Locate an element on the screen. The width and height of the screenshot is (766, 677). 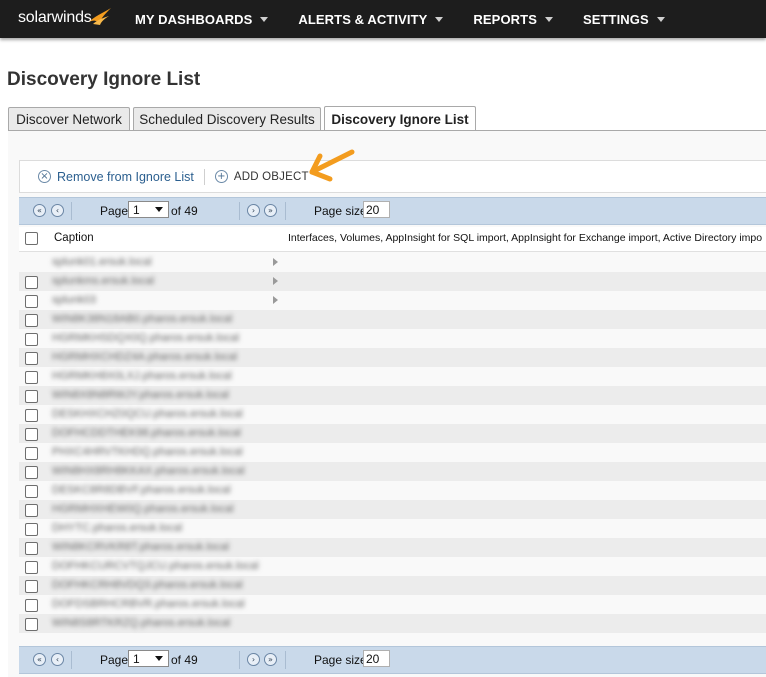
tab-label: Discovery Ignore List is located at coordinates (400, 119).